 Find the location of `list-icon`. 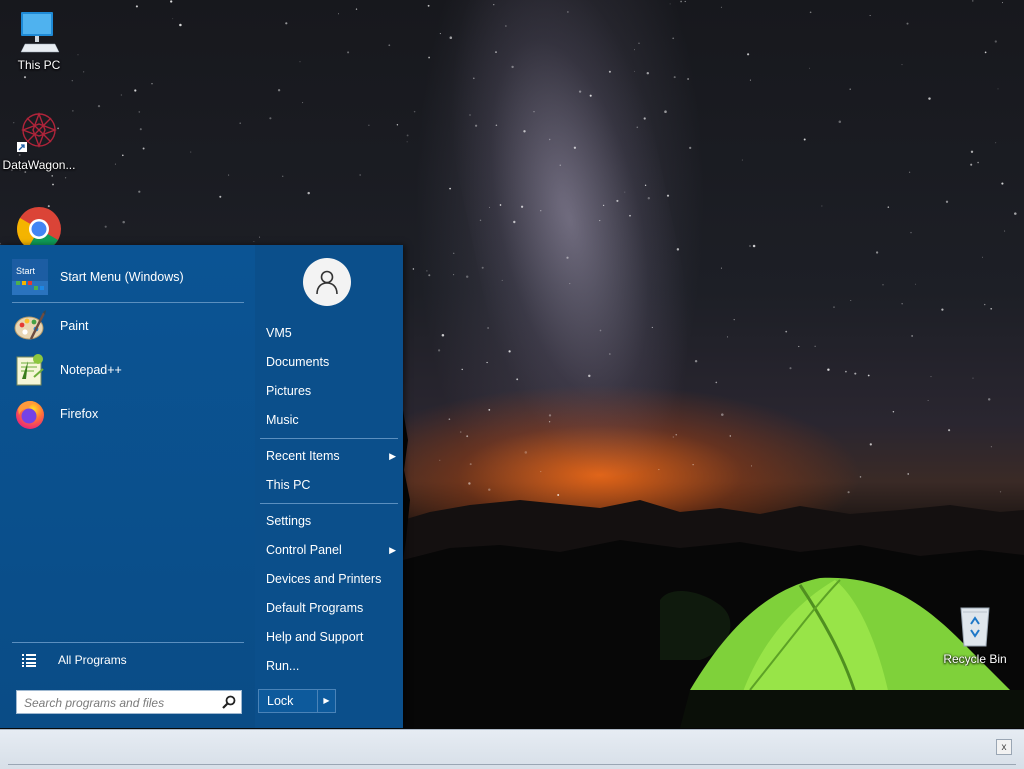

list-icon is located at coordinates (29, 660).